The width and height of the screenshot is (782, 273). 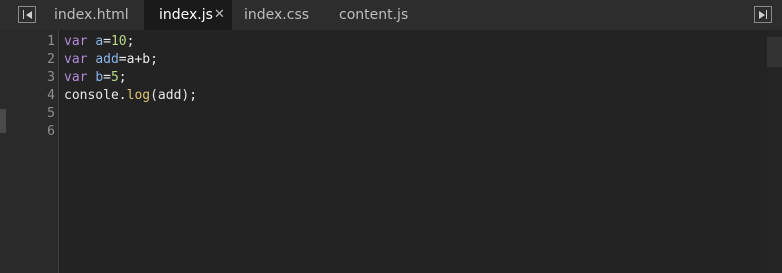 I want to click on line-number: 4, so click(x=51, y=95).